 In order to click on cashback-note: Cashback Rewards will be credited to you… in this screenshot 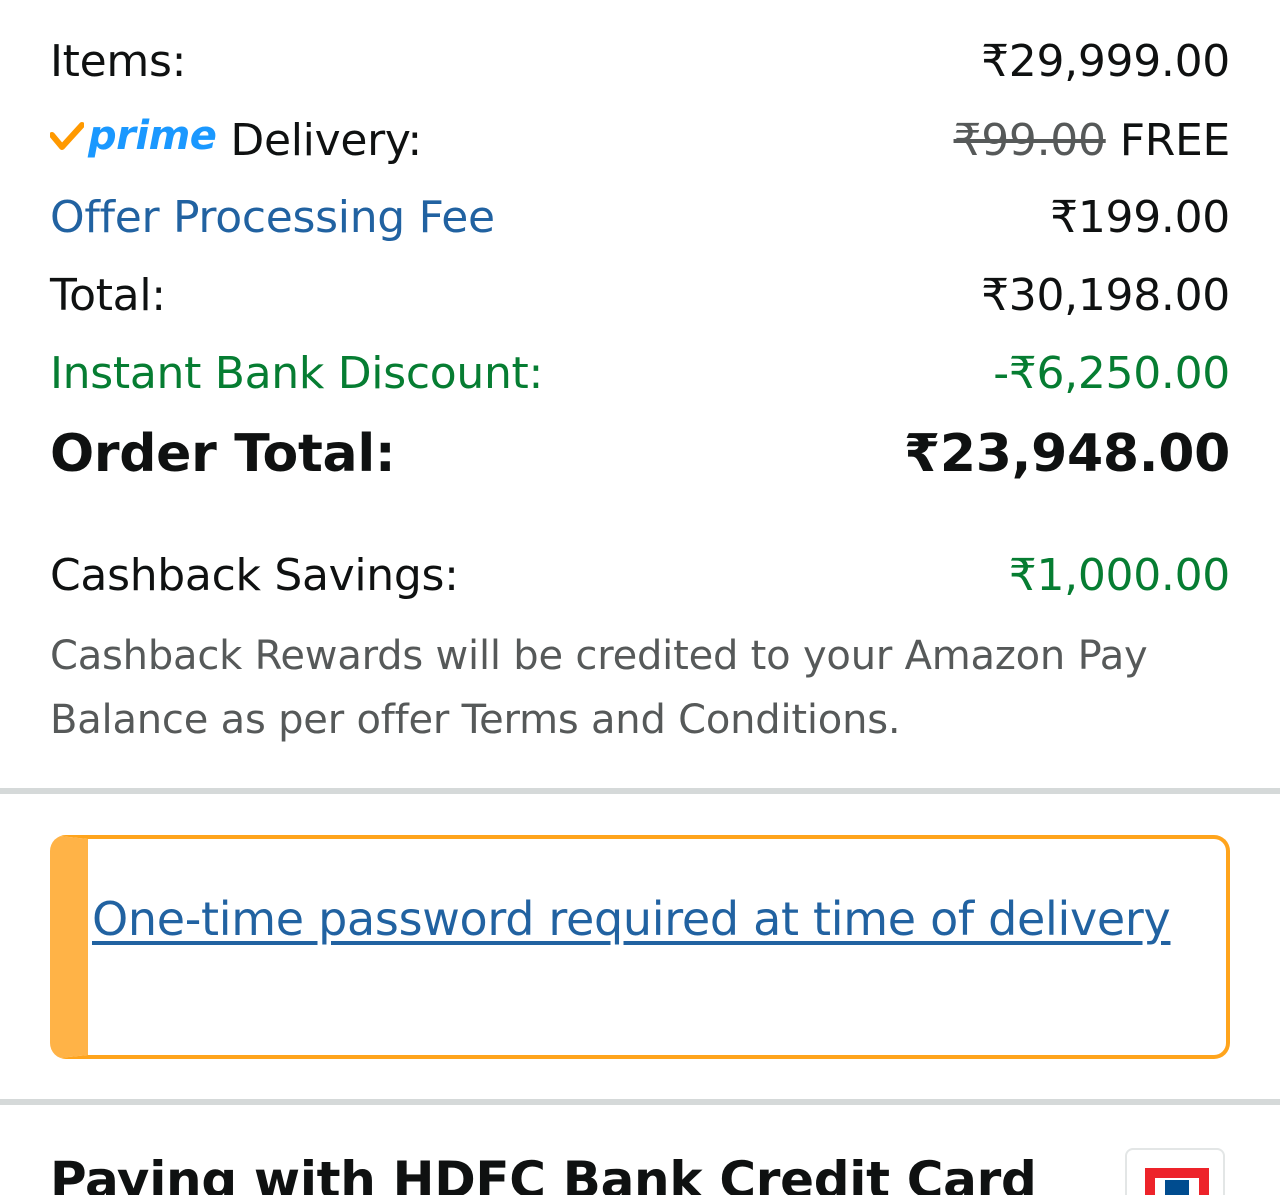, I will do `click(599, 688)`.